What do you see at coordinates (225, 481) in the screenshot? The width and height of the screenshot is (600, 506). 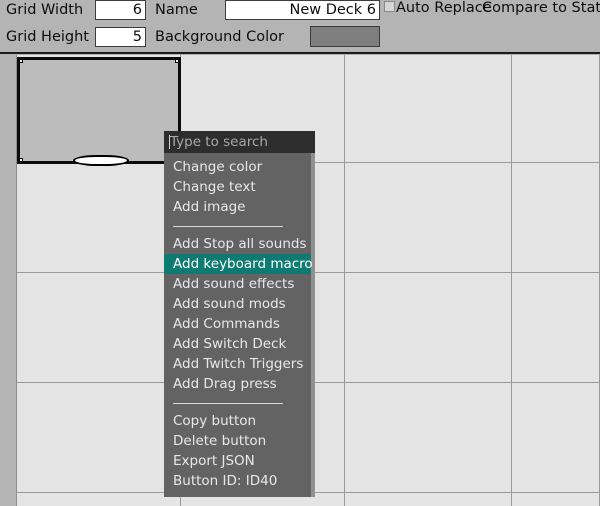 I see `menu-item-button-id: Button ID: ID40` at bounding box center [225, 481].